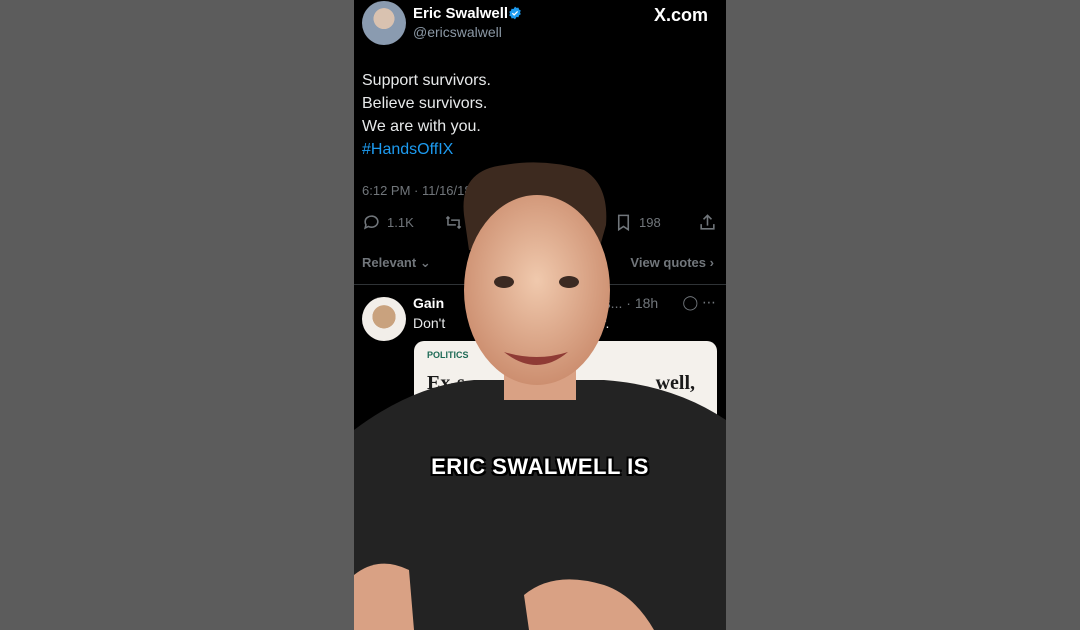  I want to click on face, so click(537, 290).